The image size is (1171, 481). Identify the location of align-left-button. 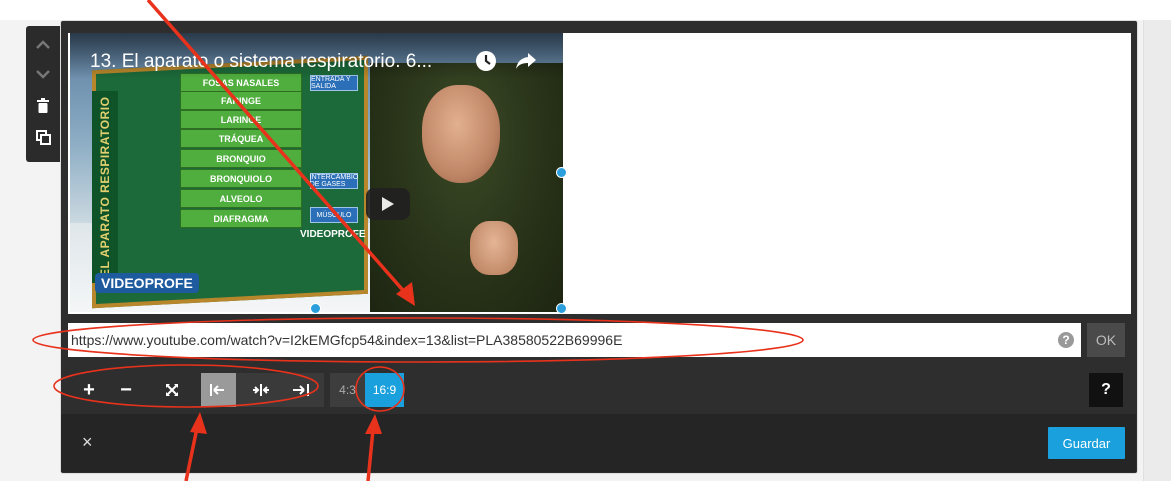
(218, 390).